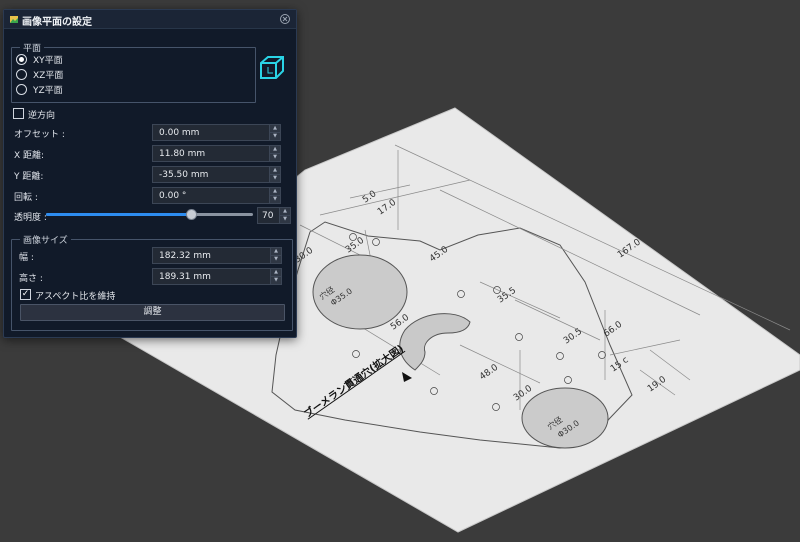  What do you see at coordinates (210, 174) in the screenshot?
I see `y-distance-input` at bounding box center [210, 174].